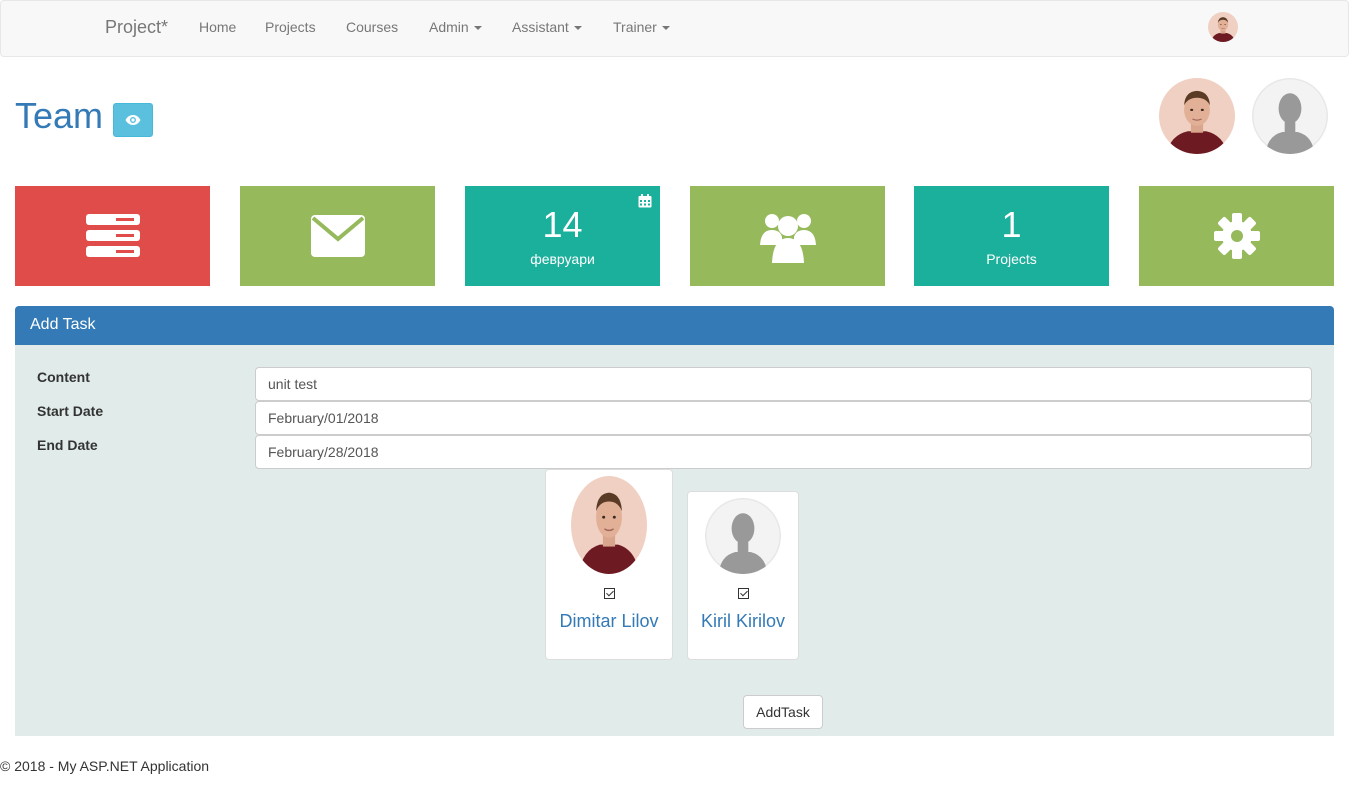  What do you see at coordinates (783, 712) in the screenshot?
I see `add-task-button: AddTask` at bounding box center [783, 712].